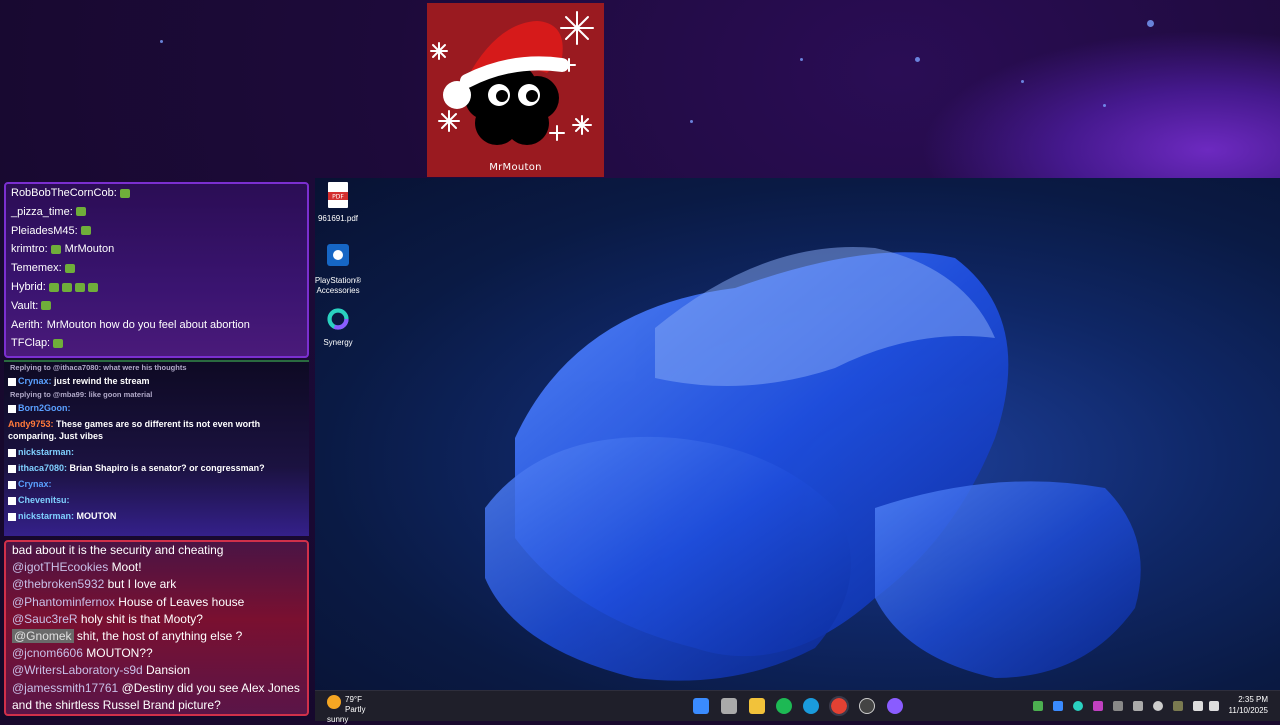 This screenshot has height=725, width=1280. Describe the element at coordinates (1248, 705) in the screenshot. I see `system-clock: 2:35 PM 11/10/2025` at that location.